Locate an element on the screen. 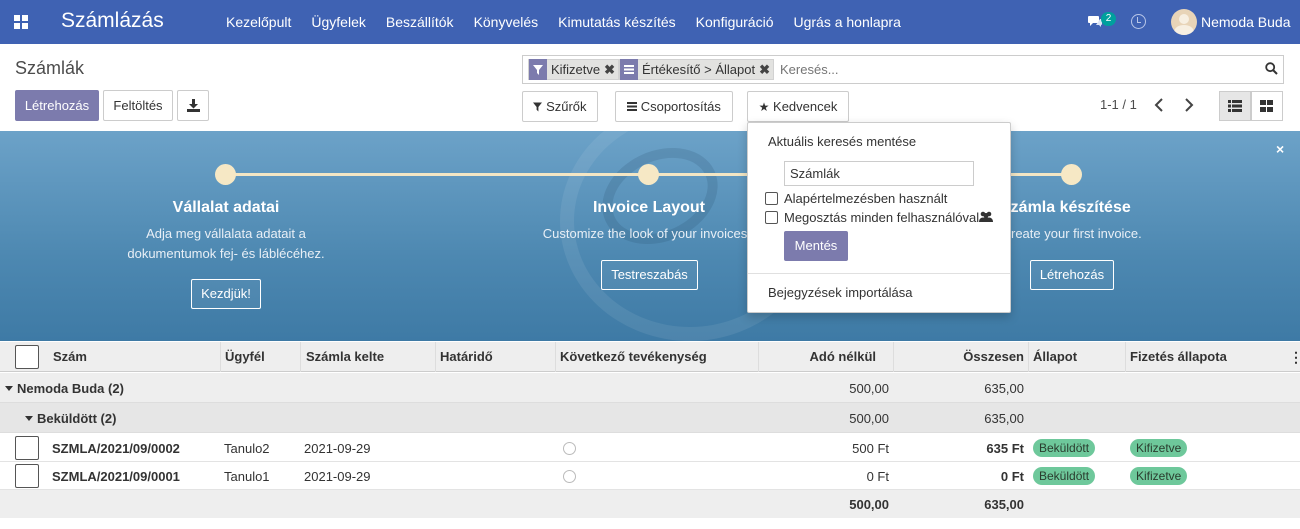 Image resolution: width=1300 pixels, height=529 pixels. star-icon: ★ is located at coordinates (764, 107).